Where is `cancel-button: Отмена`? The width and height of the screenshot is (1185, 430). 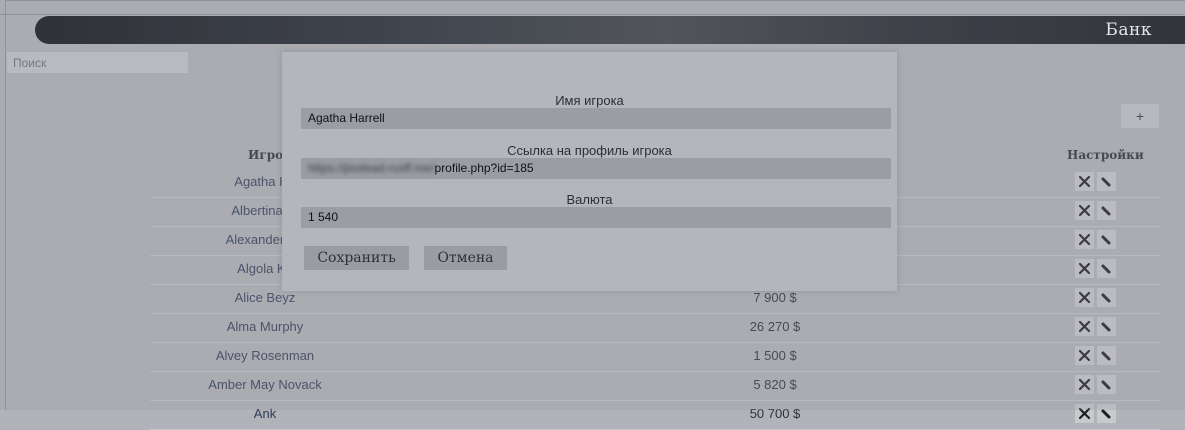
cancel-button: Отмена is located at coordinates (465, 258).